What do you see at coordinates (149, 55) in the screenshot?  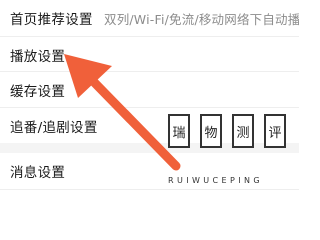 I see `settings-row-playback: 播放设置` at bounding box center [149, 55].